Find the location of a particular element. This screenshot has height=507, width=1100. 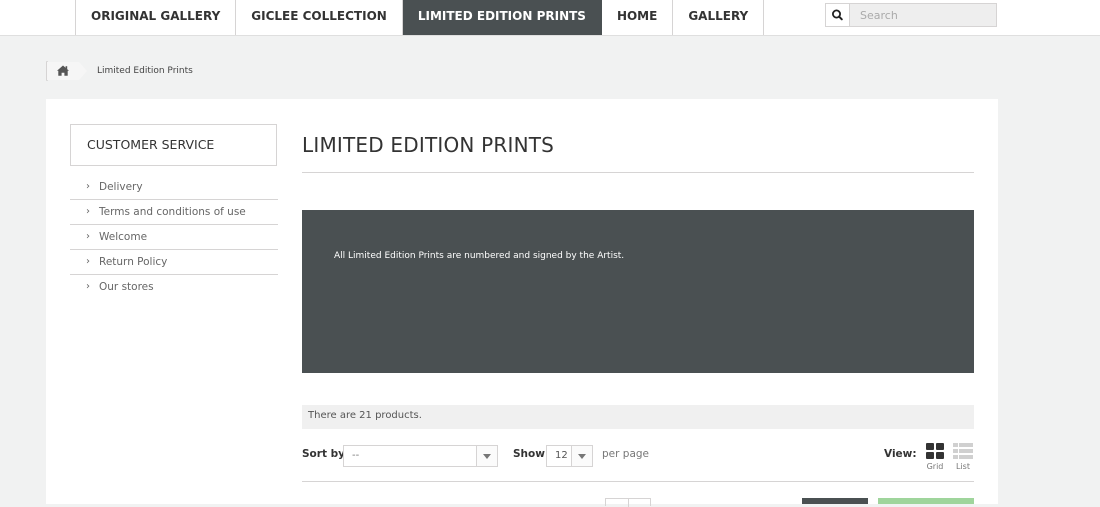

breadcrumb-separator is located at coordinates (83, 71).